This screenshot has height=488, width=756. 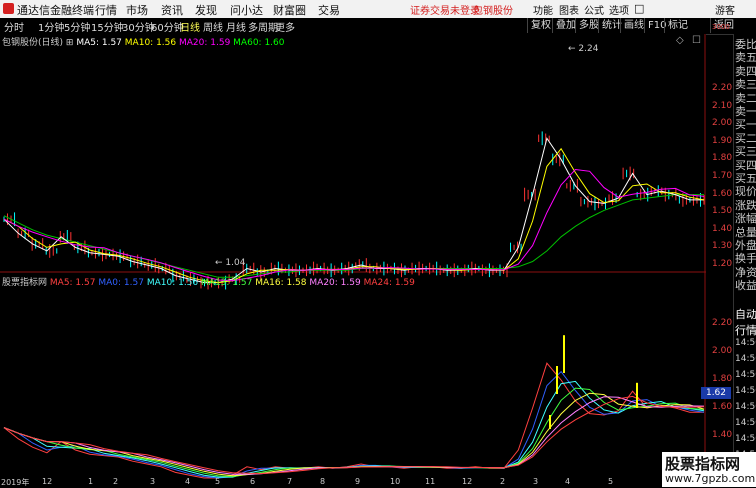 What do you see at coordinates (15, 482) in the screenshot?
I see `x-tick-label: 2019年` at bounding box center [15, 482].